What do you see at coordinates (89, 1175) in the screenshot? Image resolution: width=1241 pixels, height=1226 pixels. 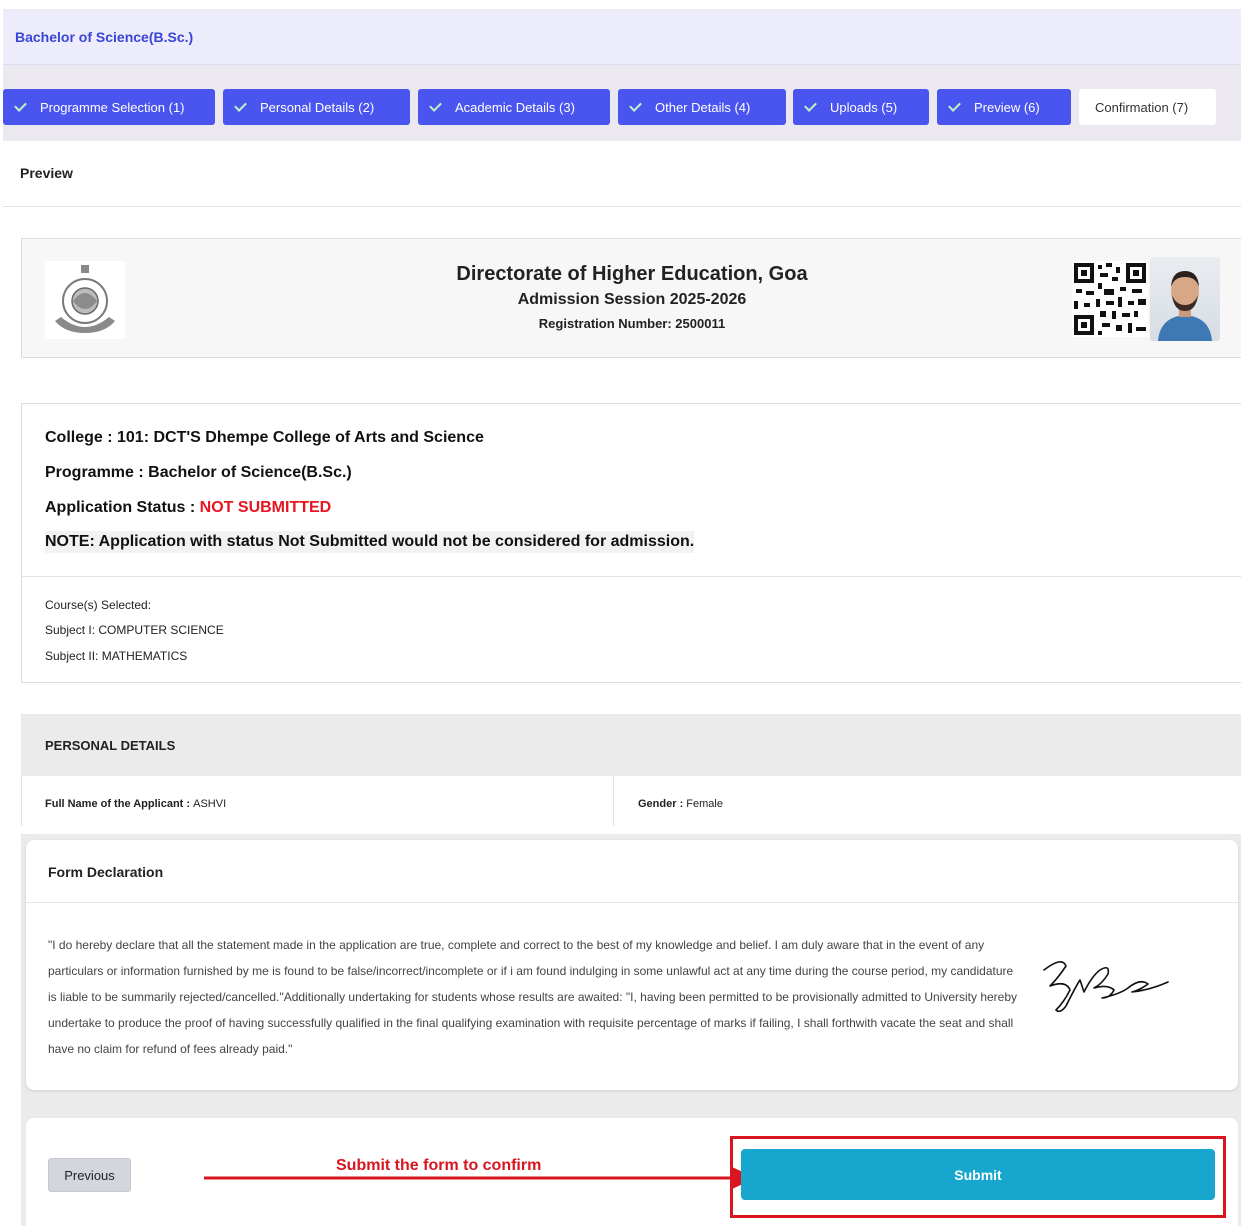 I see `previous-button: Previous` at bounding box center [89, 1175].